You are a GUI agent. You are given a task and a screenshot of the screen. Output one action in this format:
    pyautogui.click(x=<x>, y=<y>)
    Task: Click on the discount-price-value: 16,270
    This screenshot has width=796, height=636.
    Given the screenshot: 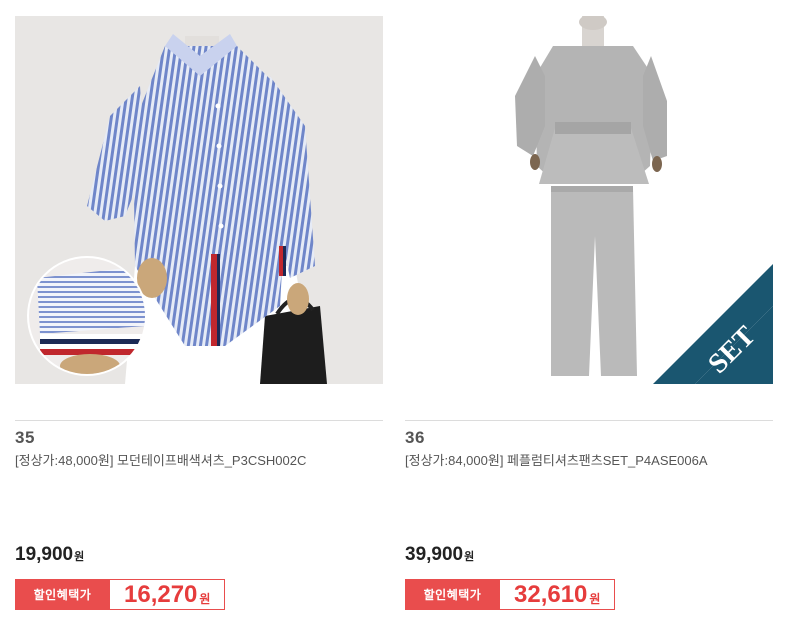 What is the action you would take?
    pyautogui.click(x=161, y=594)
    